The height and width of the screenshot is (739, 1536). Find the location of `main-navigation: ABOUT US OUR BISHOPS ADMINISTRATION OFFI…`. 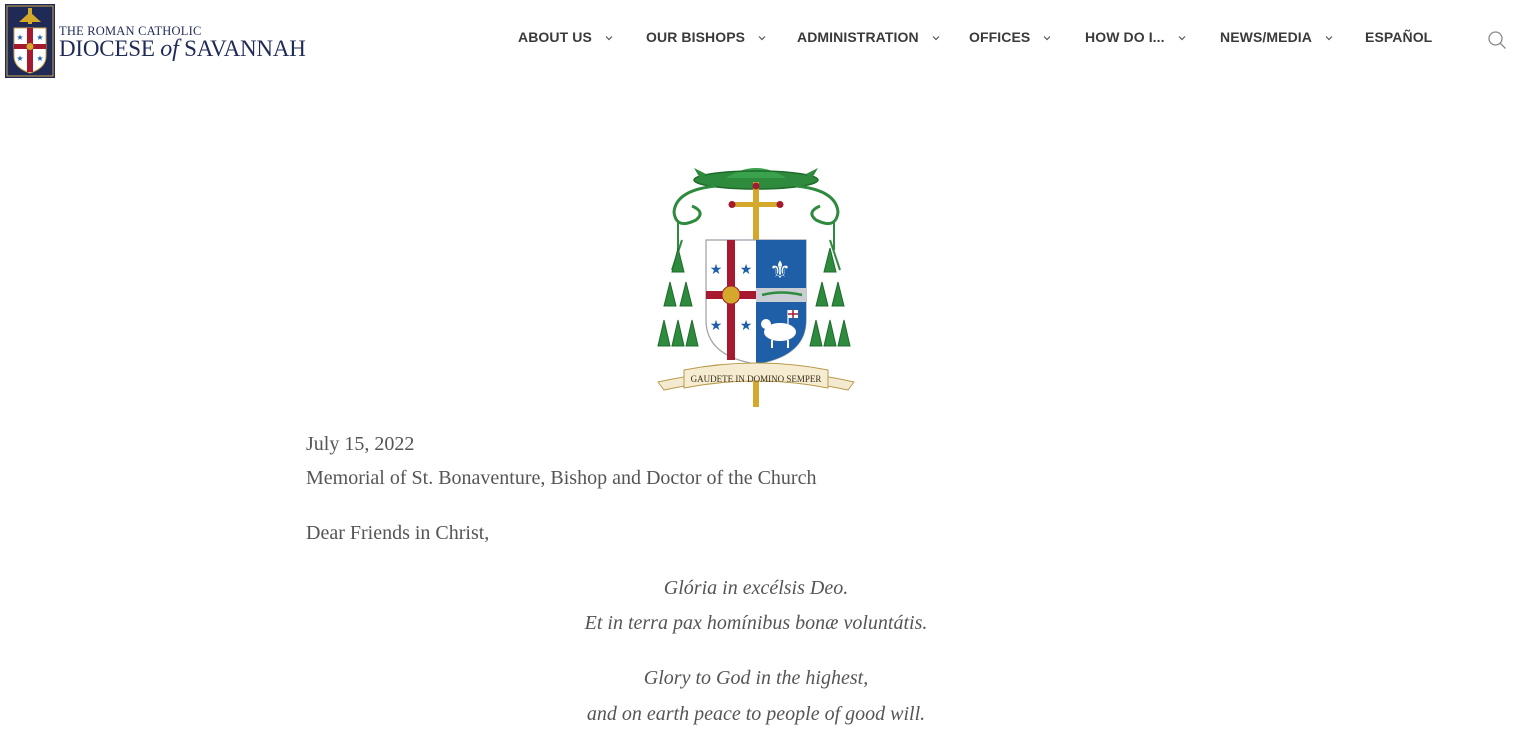

main-navigation: ABOUT US OUR BISHOPS ADMINISTRATION OFFI… is located at coordinates (768, 40).